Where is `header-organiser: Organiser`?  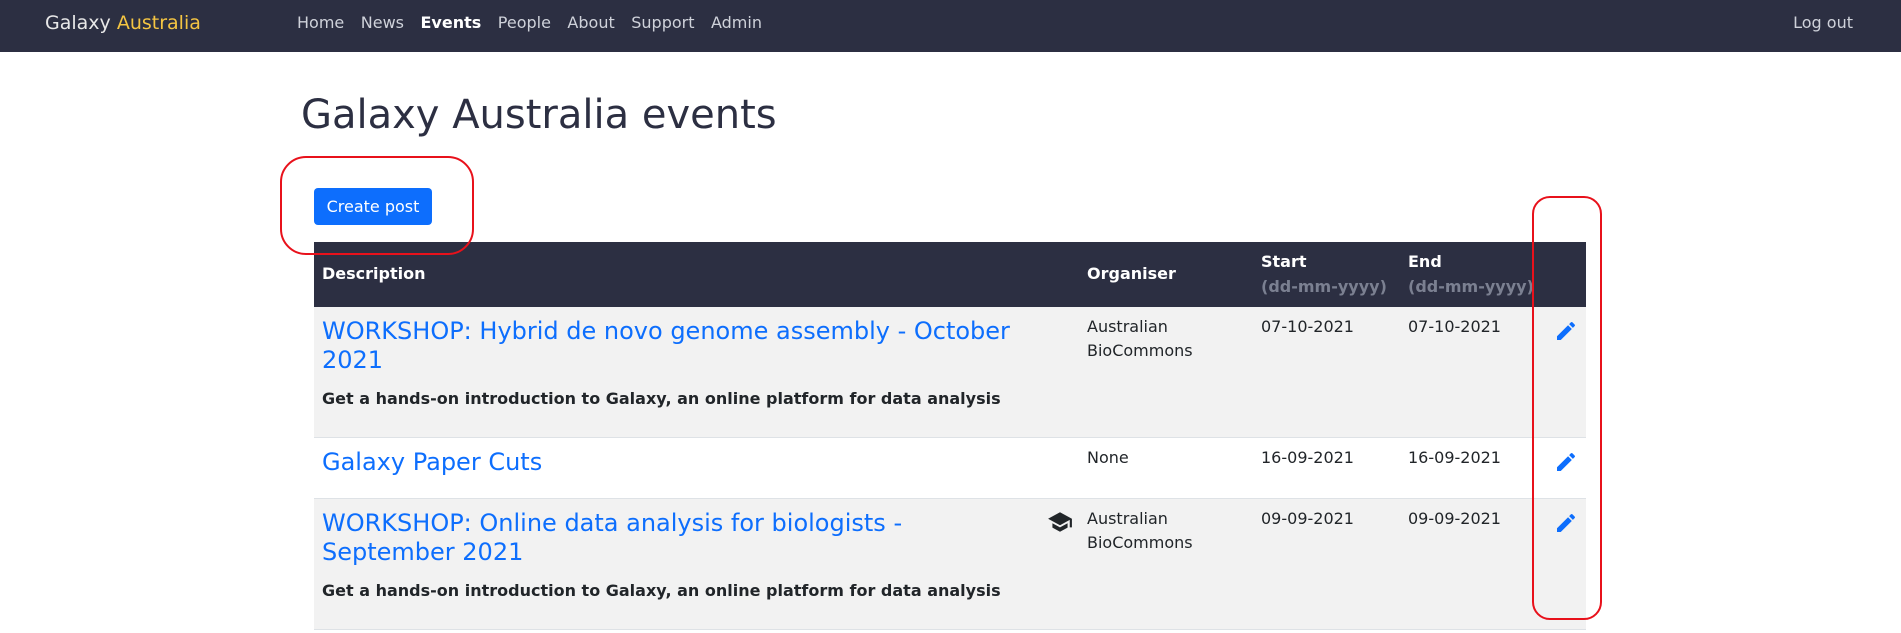
header-organiser: Organiser is located at coordinates (1131, 273).